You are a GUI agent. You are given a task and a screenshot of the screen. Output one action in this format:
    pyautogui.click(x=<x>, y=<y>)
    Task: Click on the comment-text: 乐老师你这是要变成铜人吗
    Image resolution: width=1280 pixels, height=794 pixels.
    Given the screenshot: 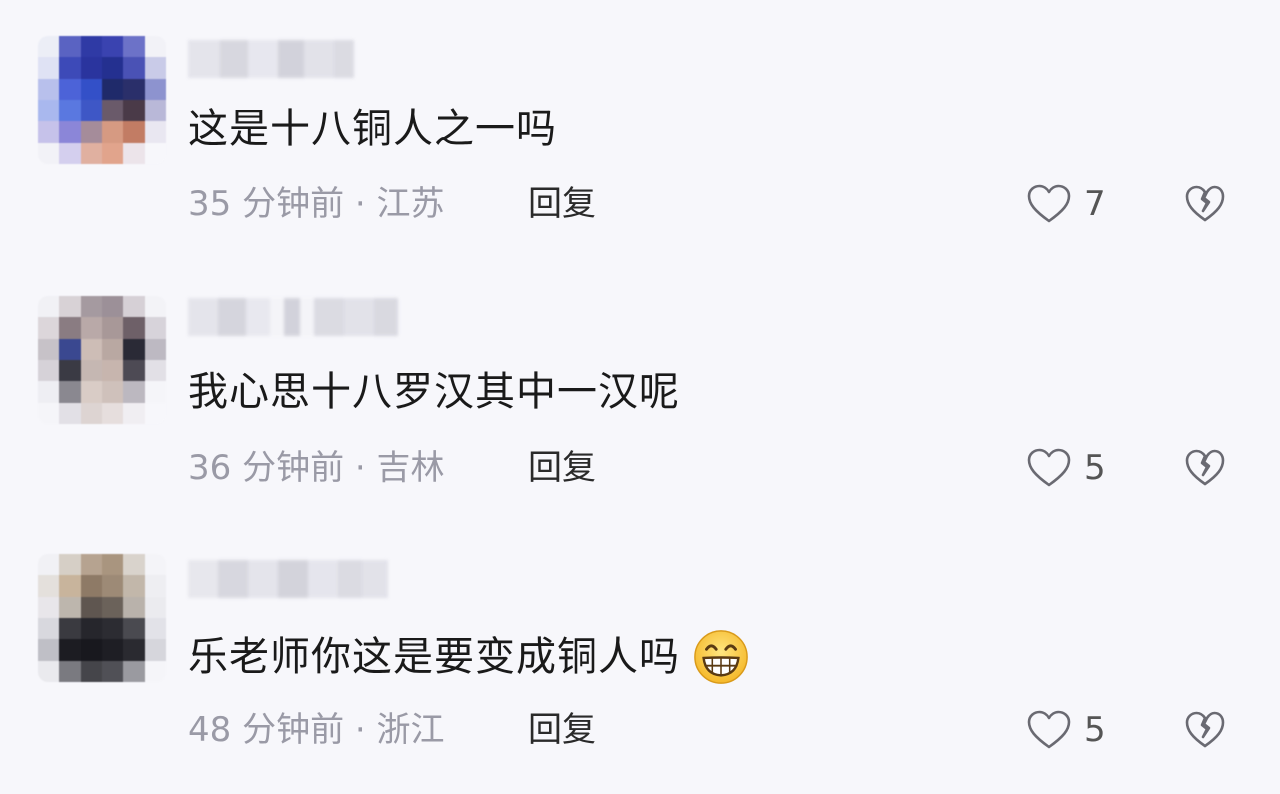 What is the action you would take?
    pyautogui.click(x=469, y=657)
    